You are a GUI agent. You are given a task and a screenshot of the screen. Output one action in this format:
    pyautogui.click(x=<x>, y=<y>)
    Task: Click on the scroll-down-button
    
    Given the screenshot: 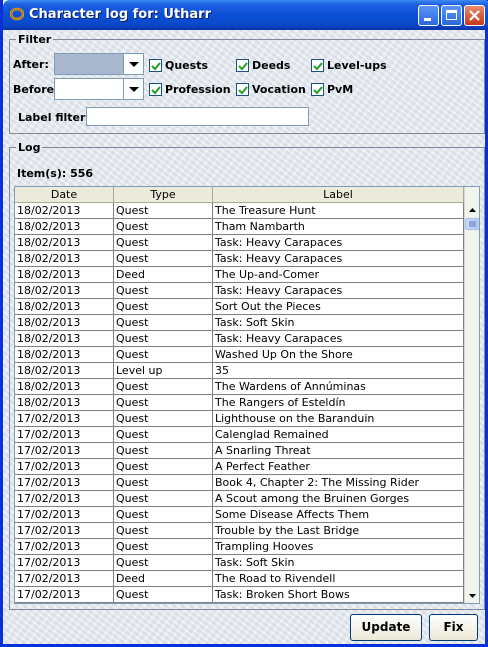 What is the action you would take?
    pyautogui.click(x=472, y=595)
    